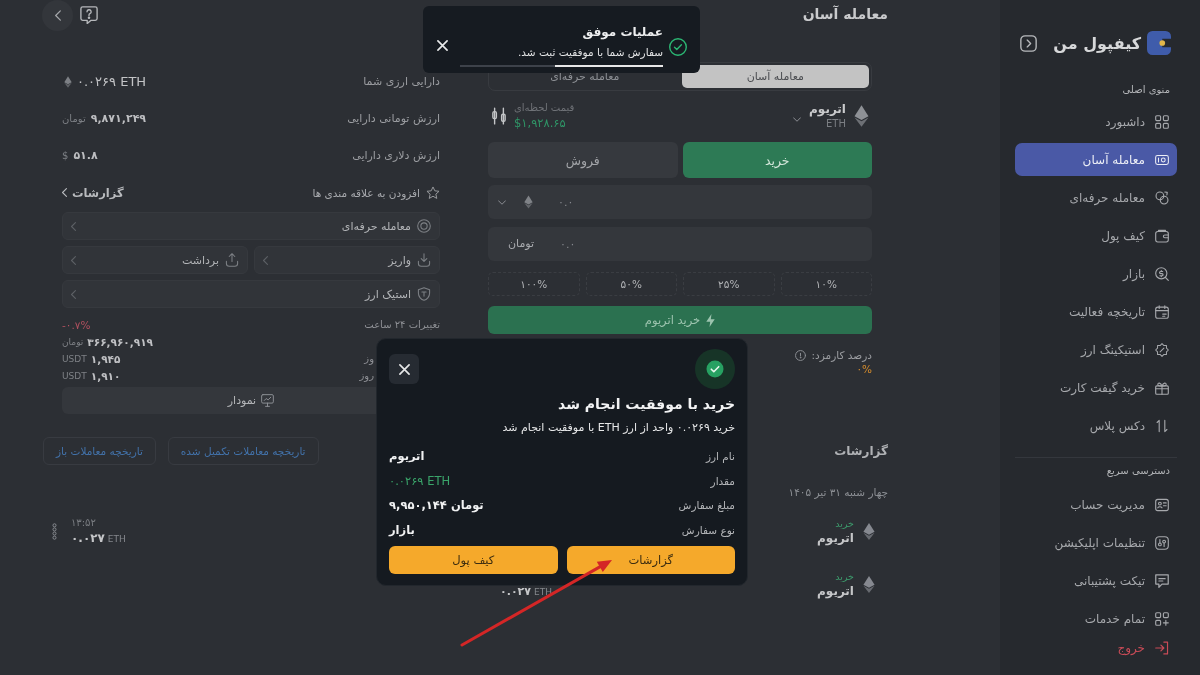  What do you see at coordinates (473, 560) in the screenshot?
I see `dialog-button: کیف پول` at bounding box center [473, 560].